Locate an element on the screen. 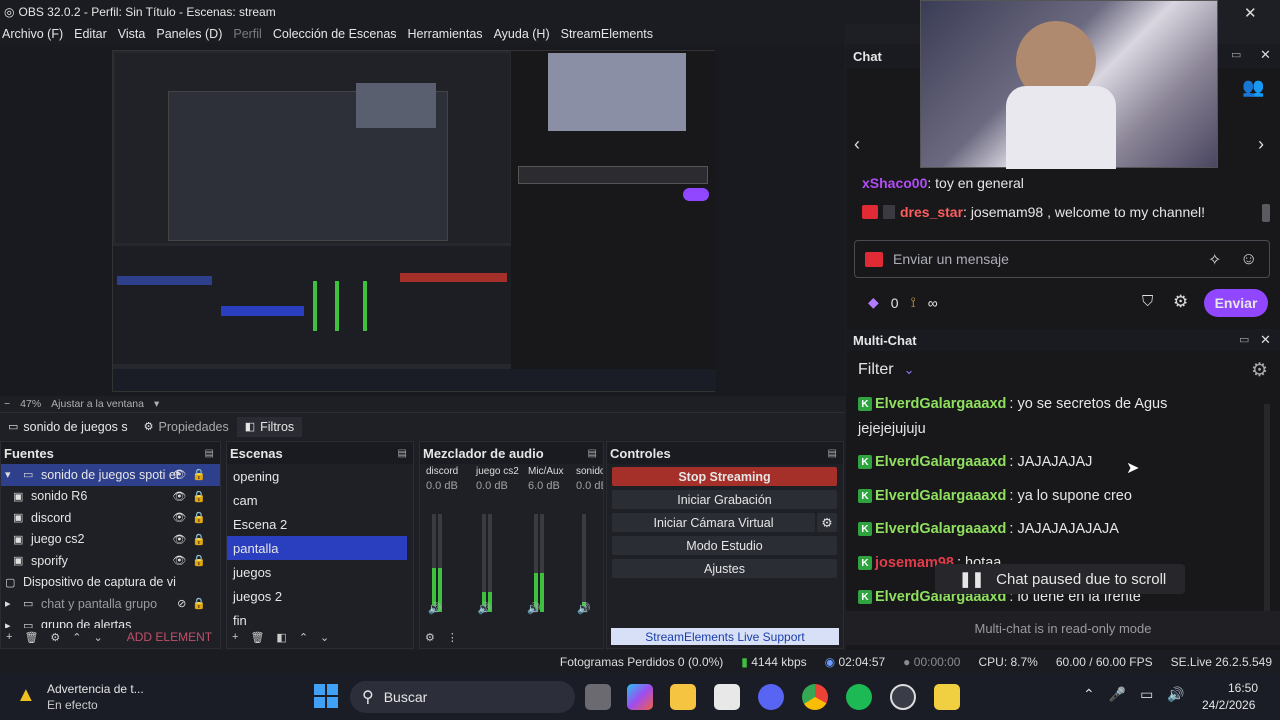 The image size is (1280, 720). settings-button: Ajustes is located at coordinates (724, 568).